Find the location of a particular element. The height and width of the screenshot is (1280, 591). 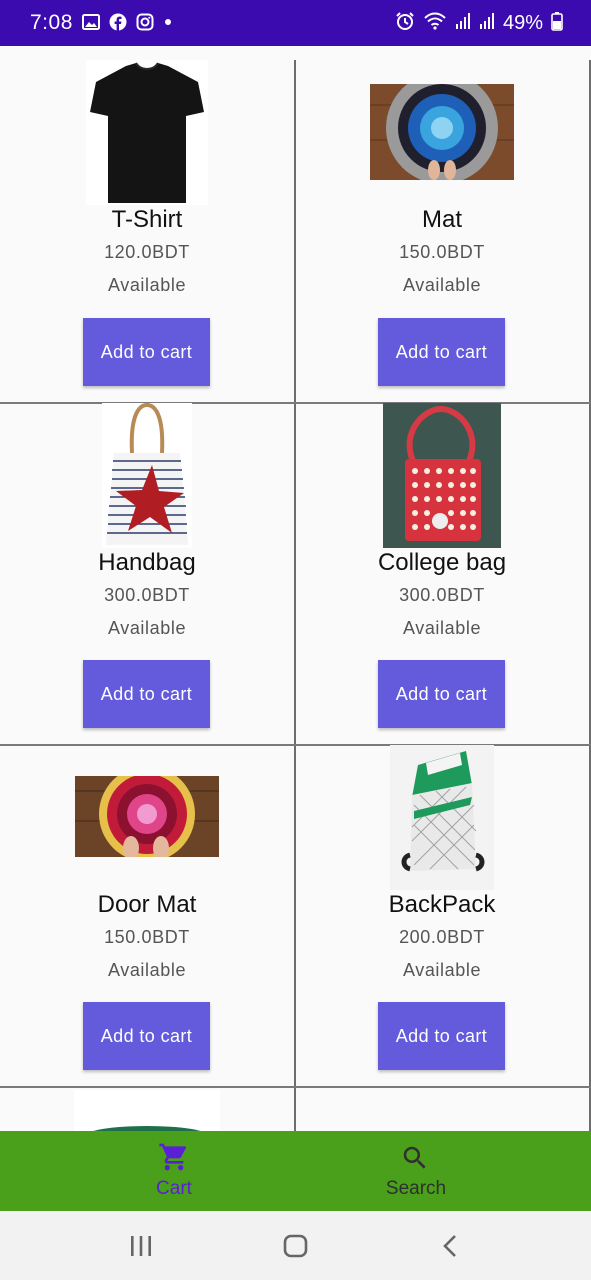

nav-cart-label: Cart is located at coordinates (174, 1188).